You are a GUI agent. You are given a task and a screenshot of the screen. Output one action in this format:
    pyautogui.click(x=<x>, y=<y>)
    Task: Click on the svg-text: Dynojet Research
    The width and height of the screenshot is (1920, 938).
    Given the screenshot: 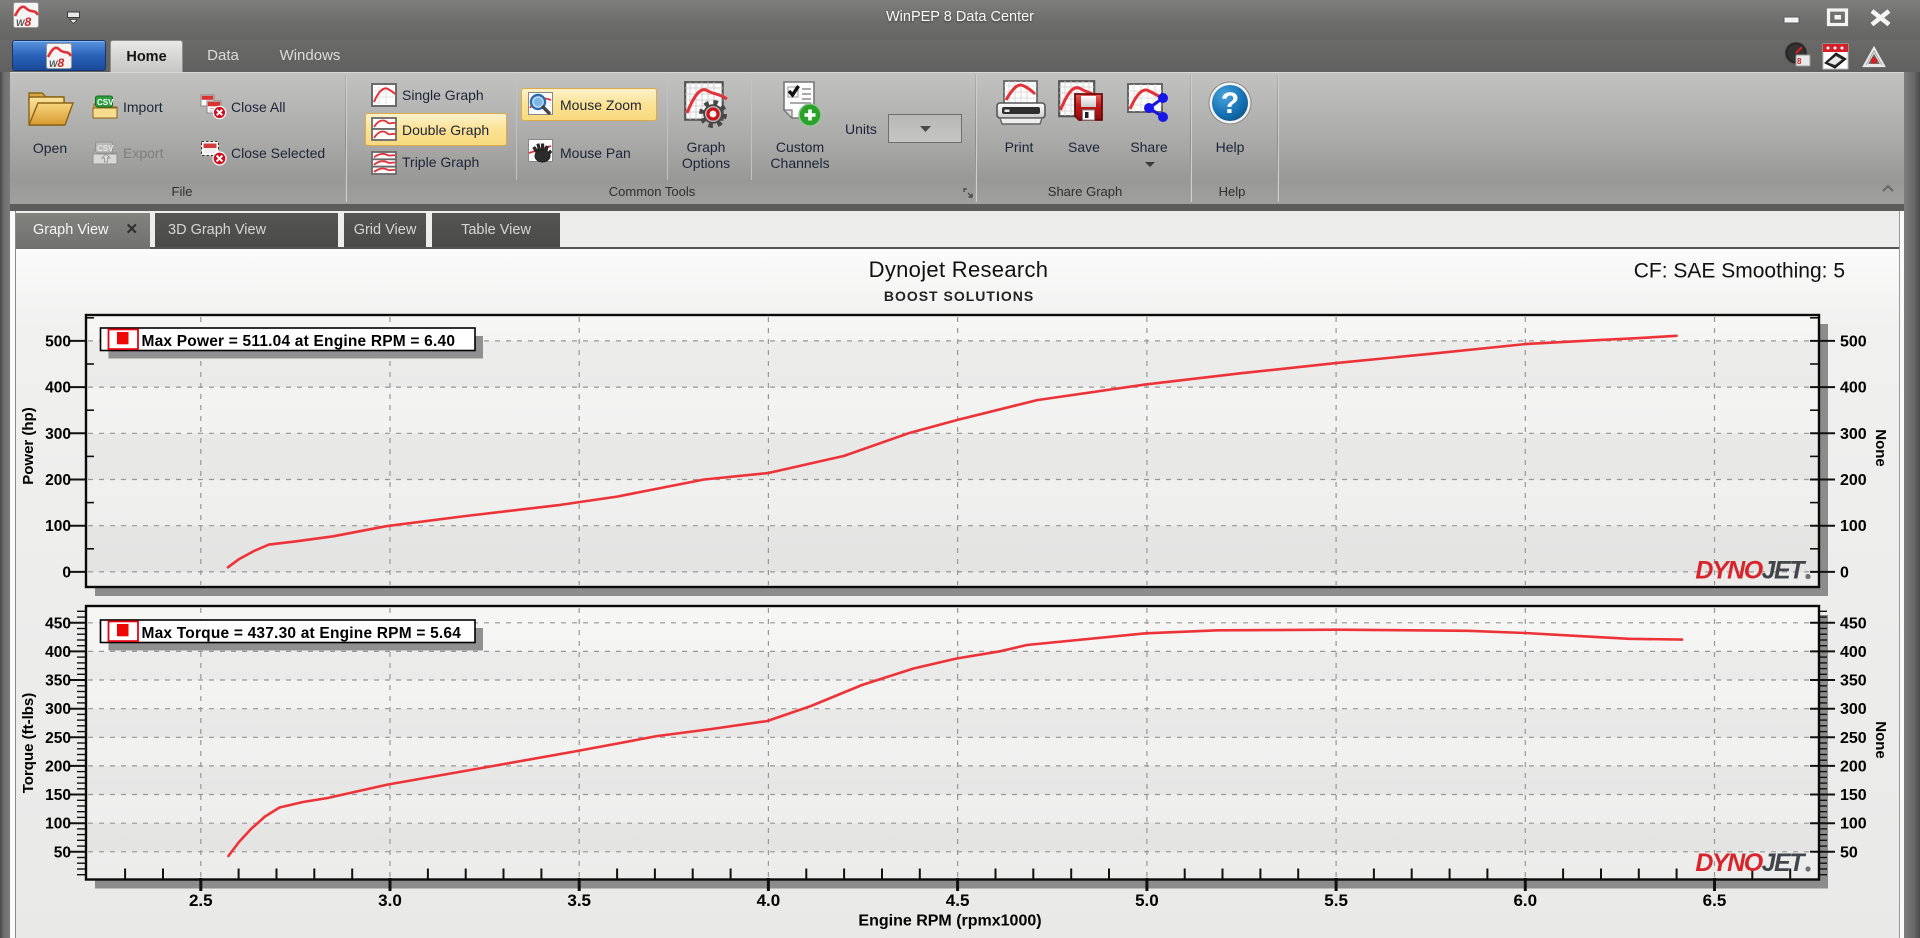 What is the action you would take?
    pyautogui.click(x=959, y=269)
    